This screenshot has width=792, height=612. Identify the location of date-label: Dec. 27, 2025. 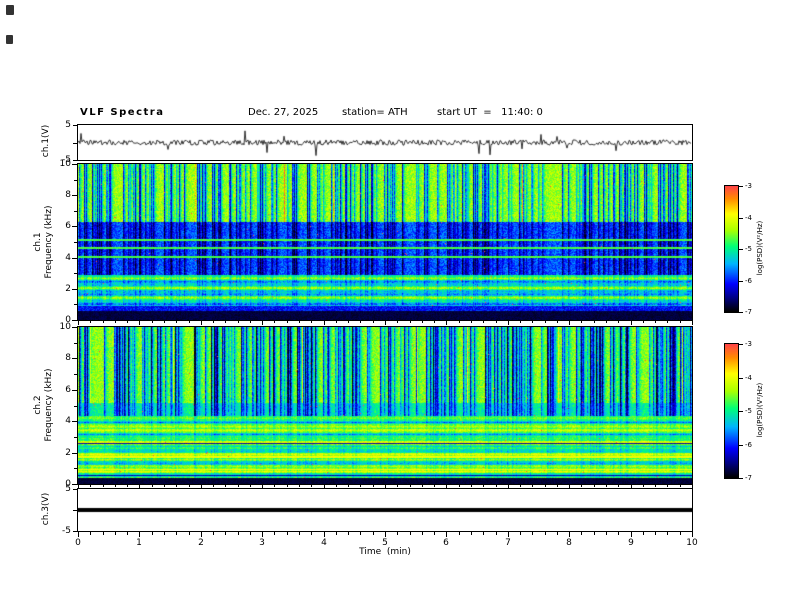
(283, 112).